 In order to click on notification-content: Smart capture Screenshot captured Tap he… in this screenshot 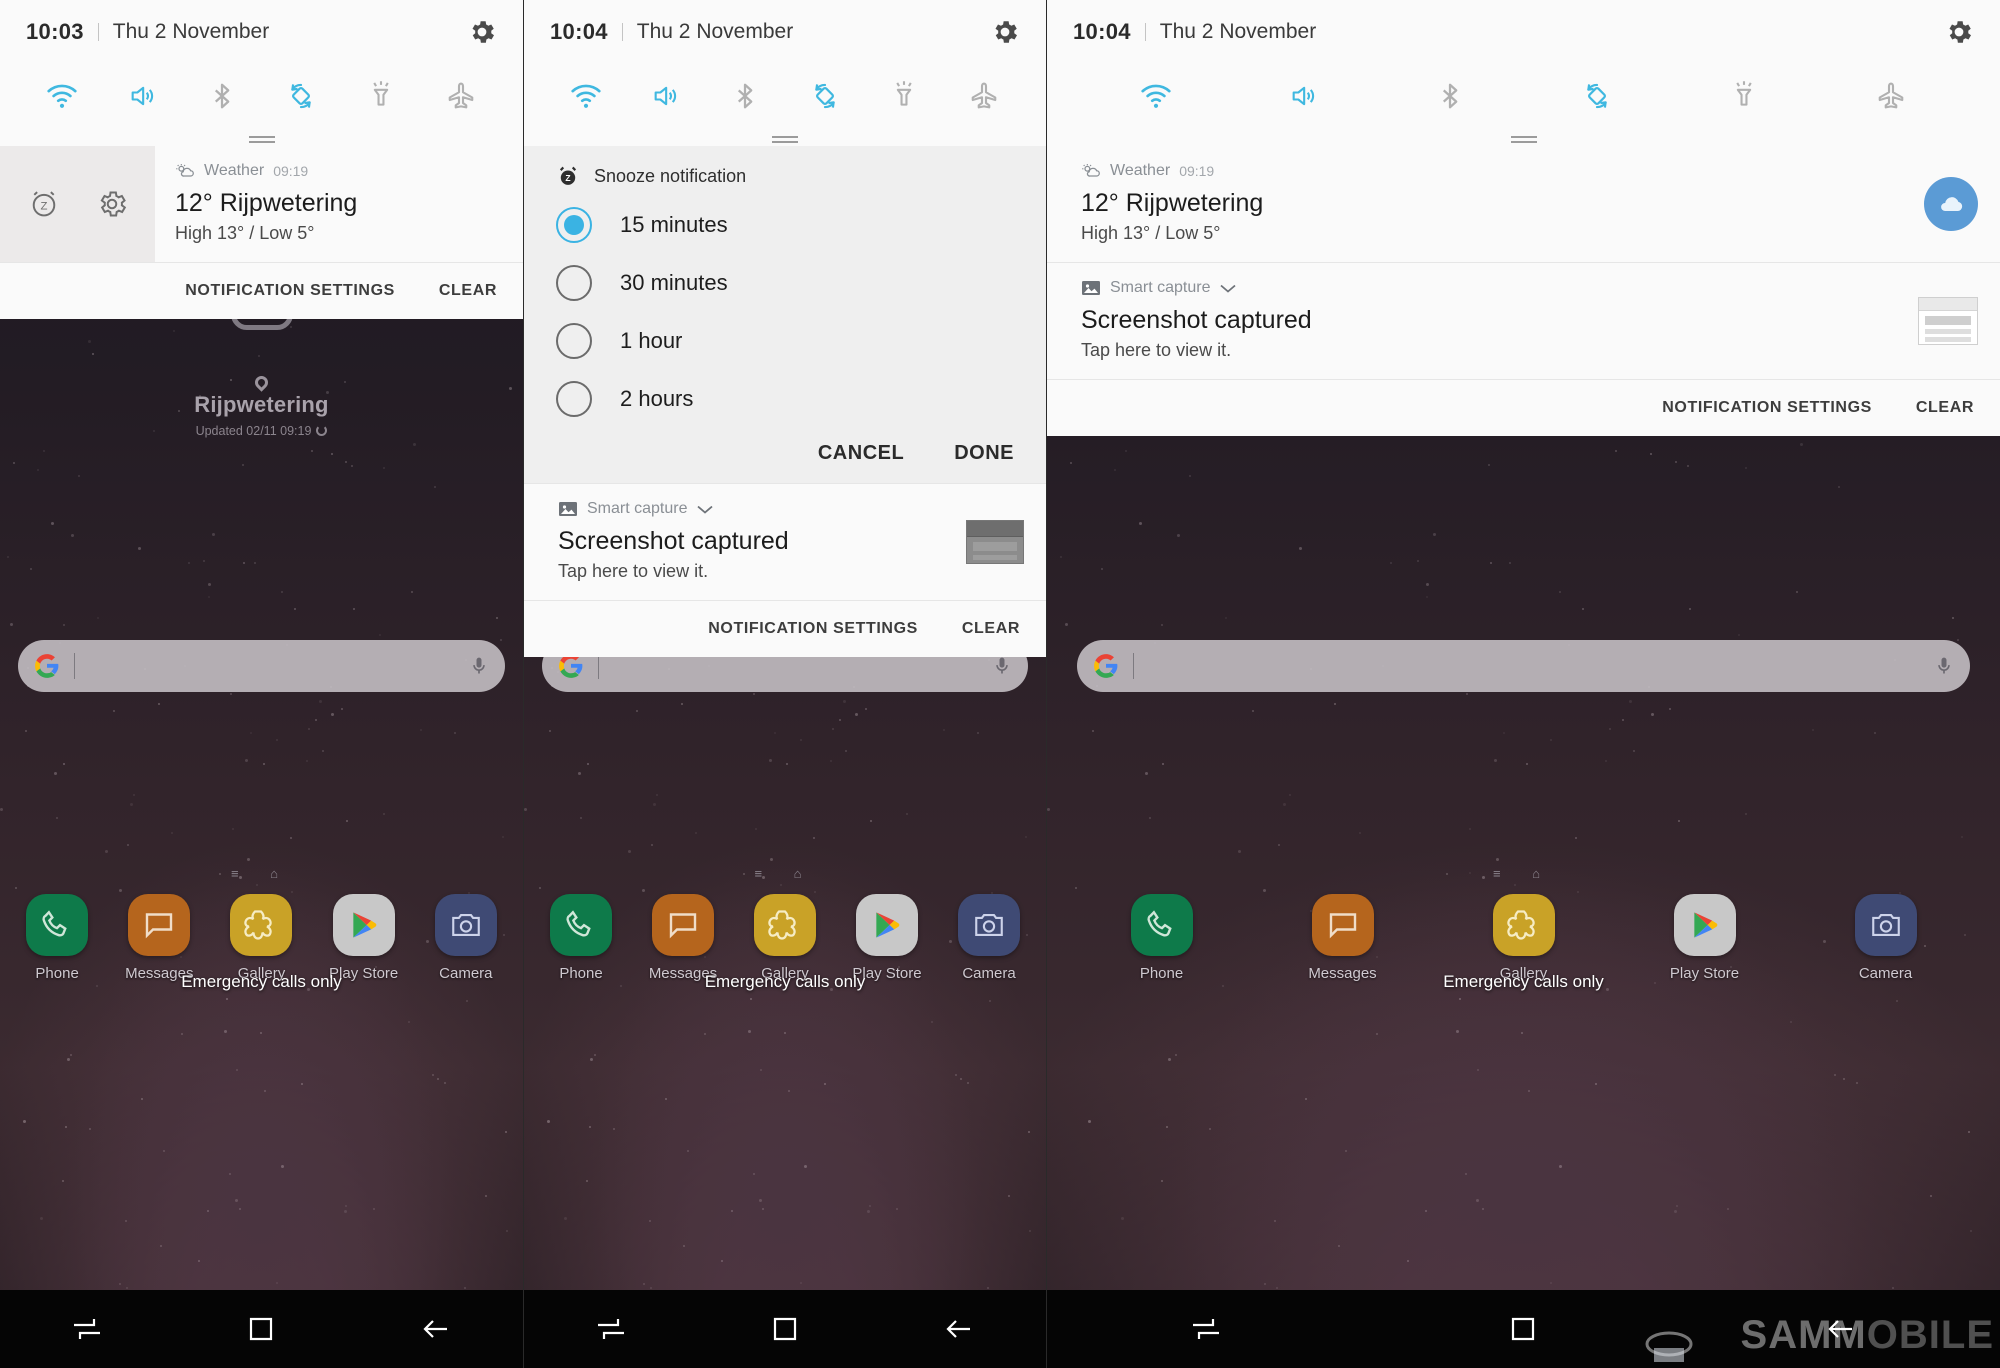, I will do `click(785, 542)`.